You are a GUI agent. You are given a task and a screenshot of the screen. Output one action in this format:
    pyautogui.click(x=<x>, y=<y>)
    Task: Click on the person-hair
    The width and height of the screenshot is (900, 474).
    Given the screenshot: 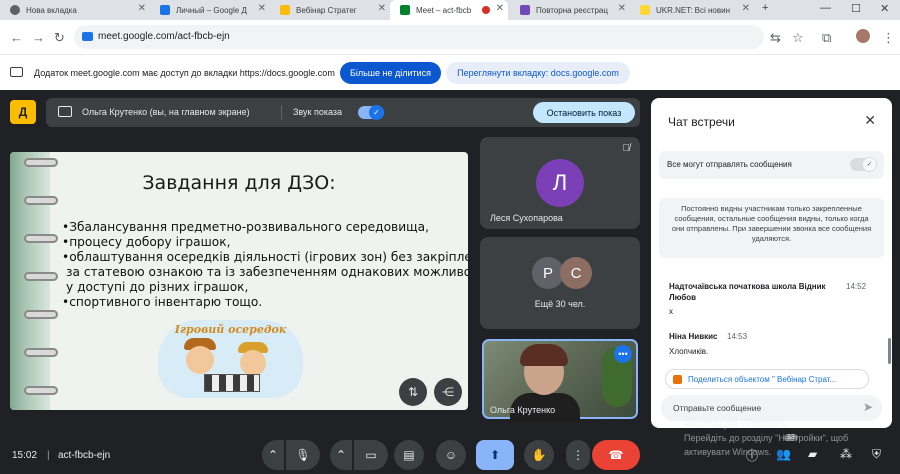 What is the action you would take?
    pyautogui.click(x=544, y=355)
    